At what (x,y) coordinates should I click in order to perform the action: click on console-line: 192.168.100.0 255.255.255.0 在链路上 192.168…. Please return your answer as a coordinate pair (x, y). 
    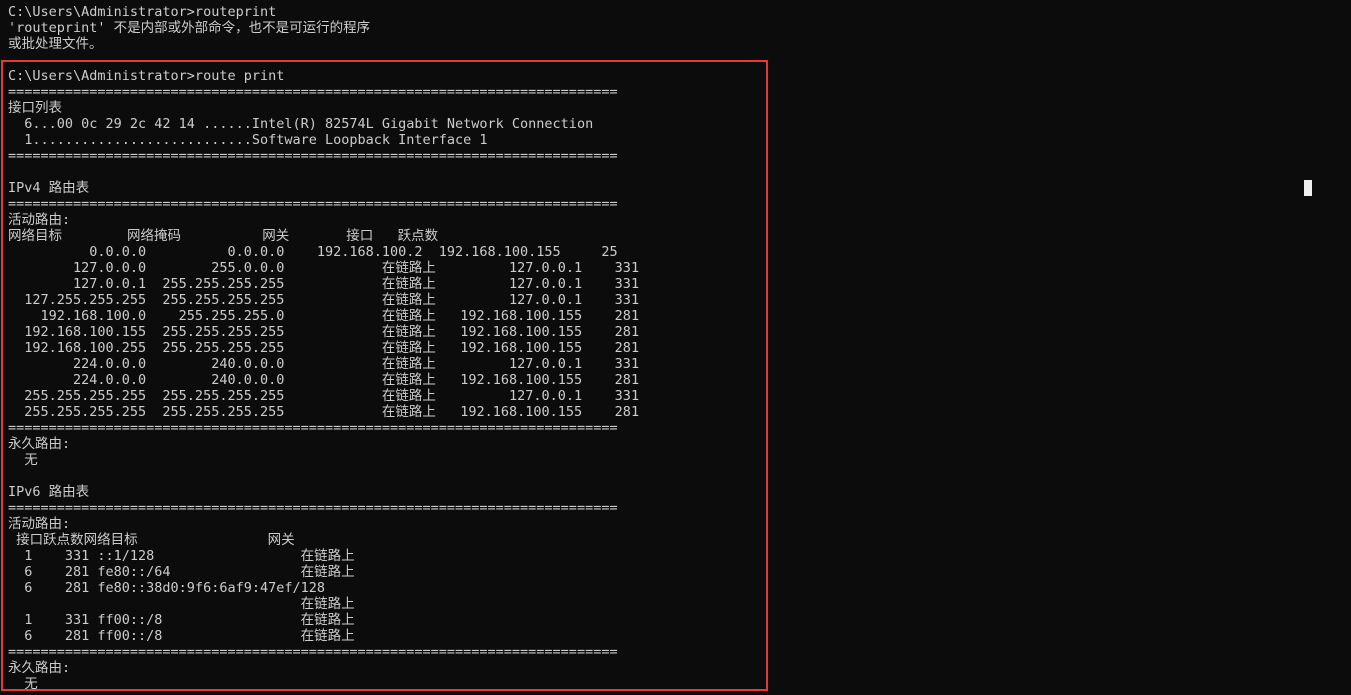
    Looking at the image, I should click on (324, 316).